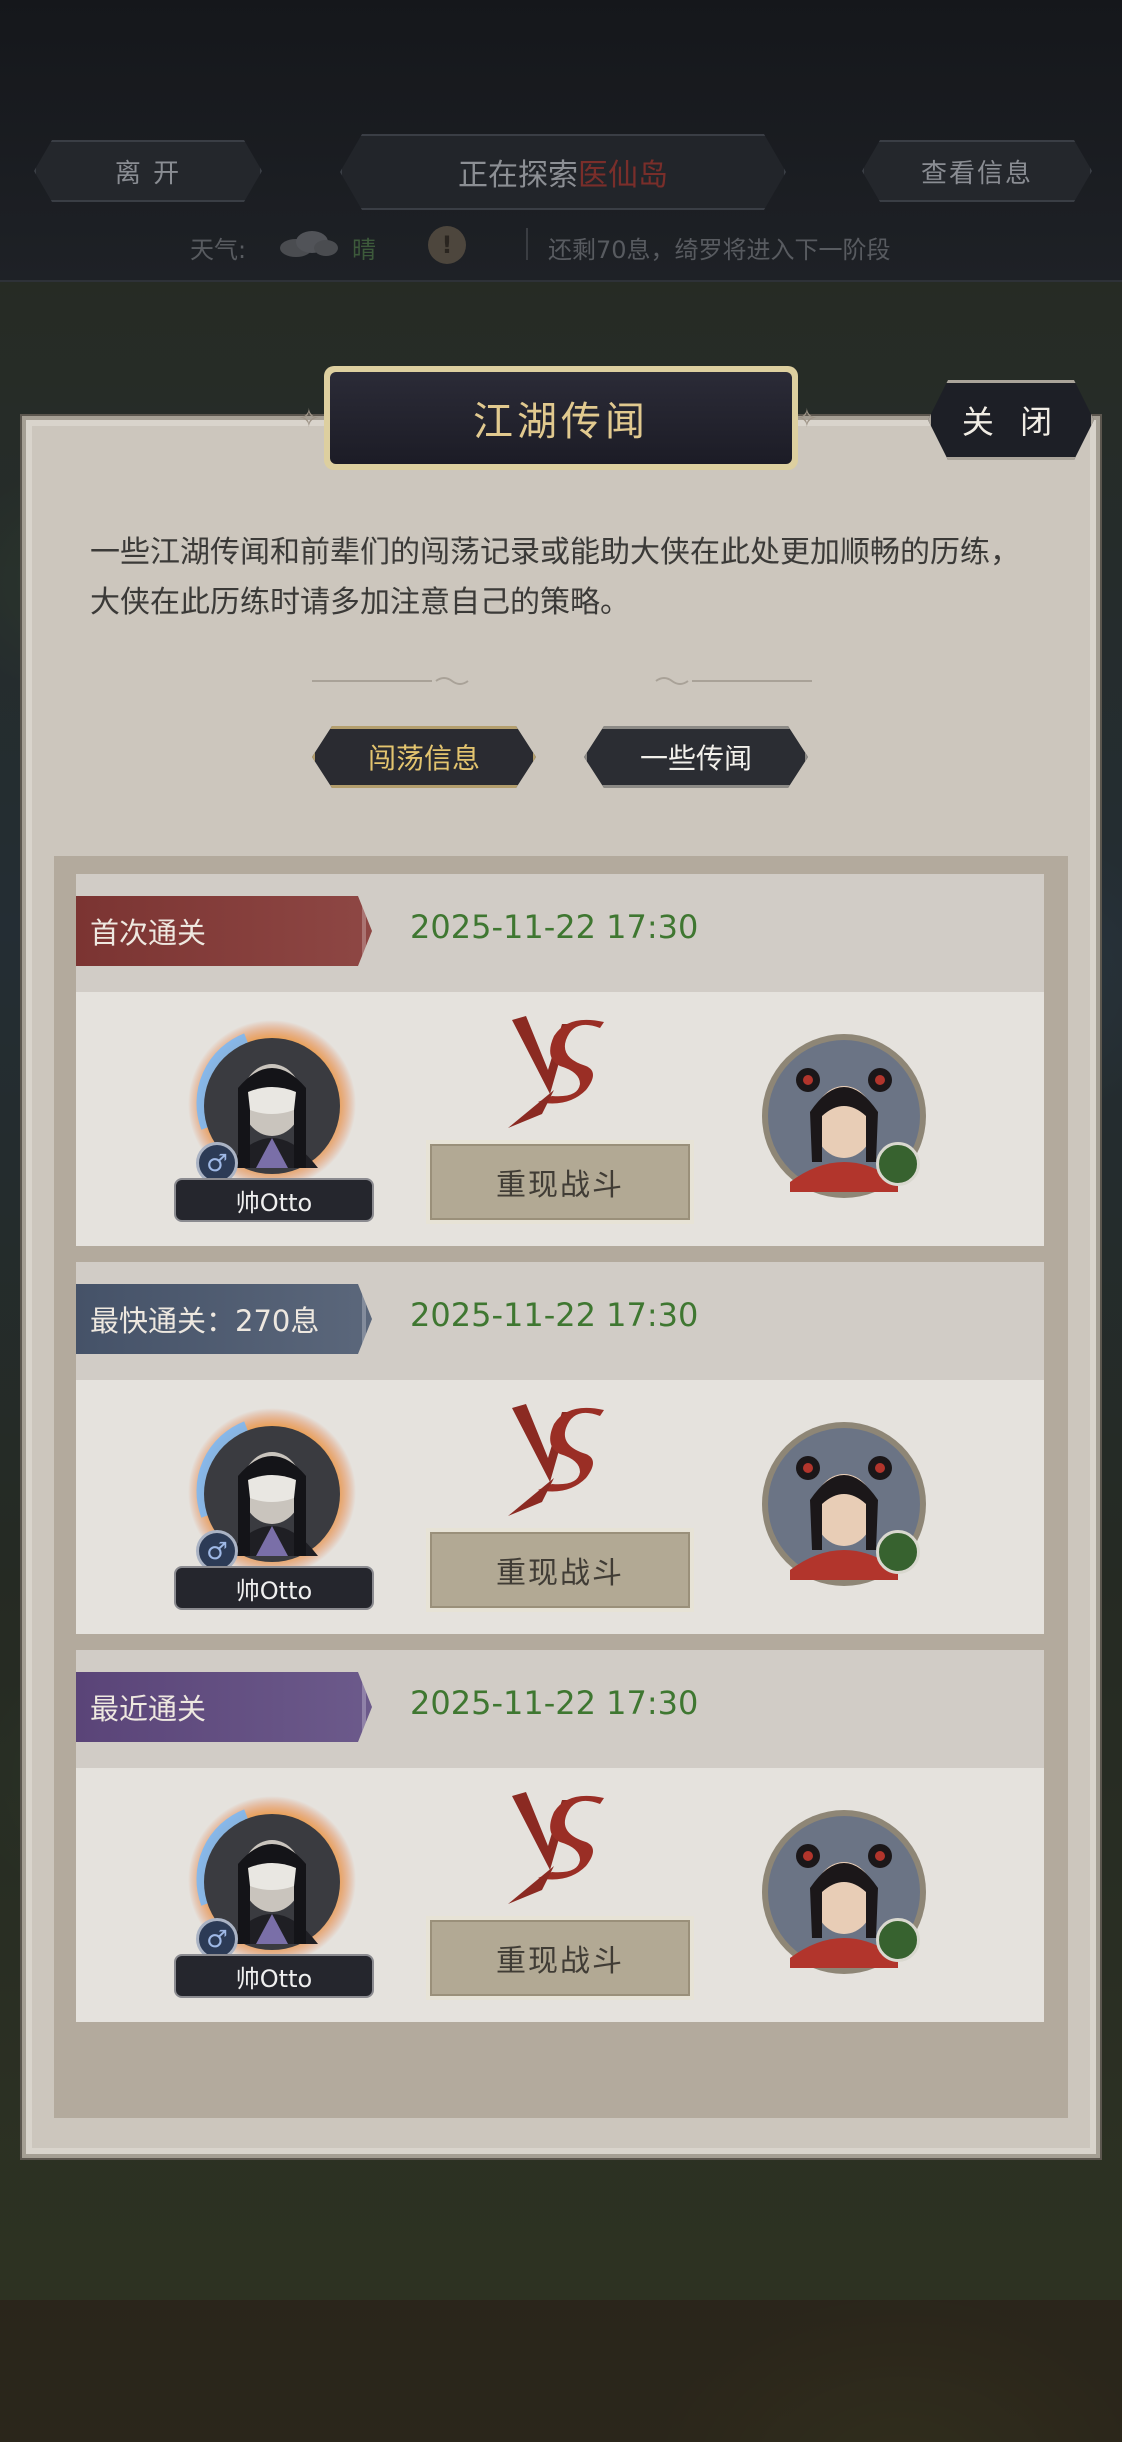 The width and height of the screenshot is (1122, 2442). I want to click on right-wing-ornament-icon: ✧, so click(807, 419).